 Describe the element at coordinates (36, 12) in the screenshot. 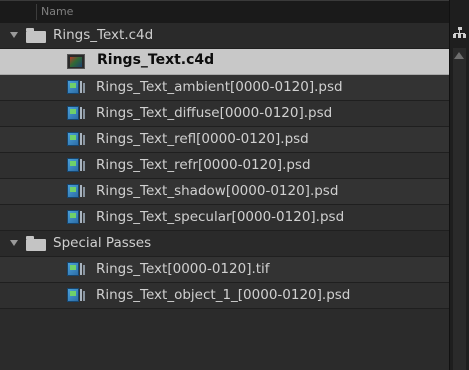

I see `column-divider` at that location.